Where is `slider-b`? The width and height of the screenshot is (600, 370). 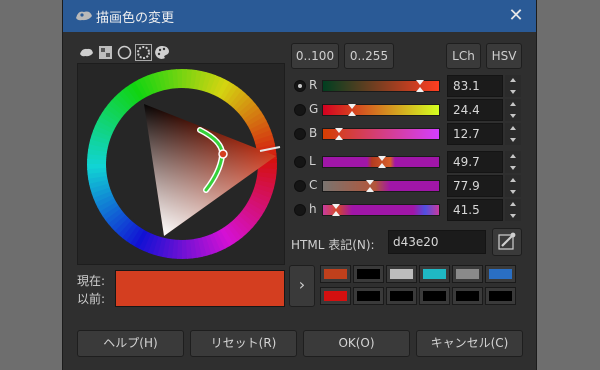
slider-b is located at coordinates (381, 134).